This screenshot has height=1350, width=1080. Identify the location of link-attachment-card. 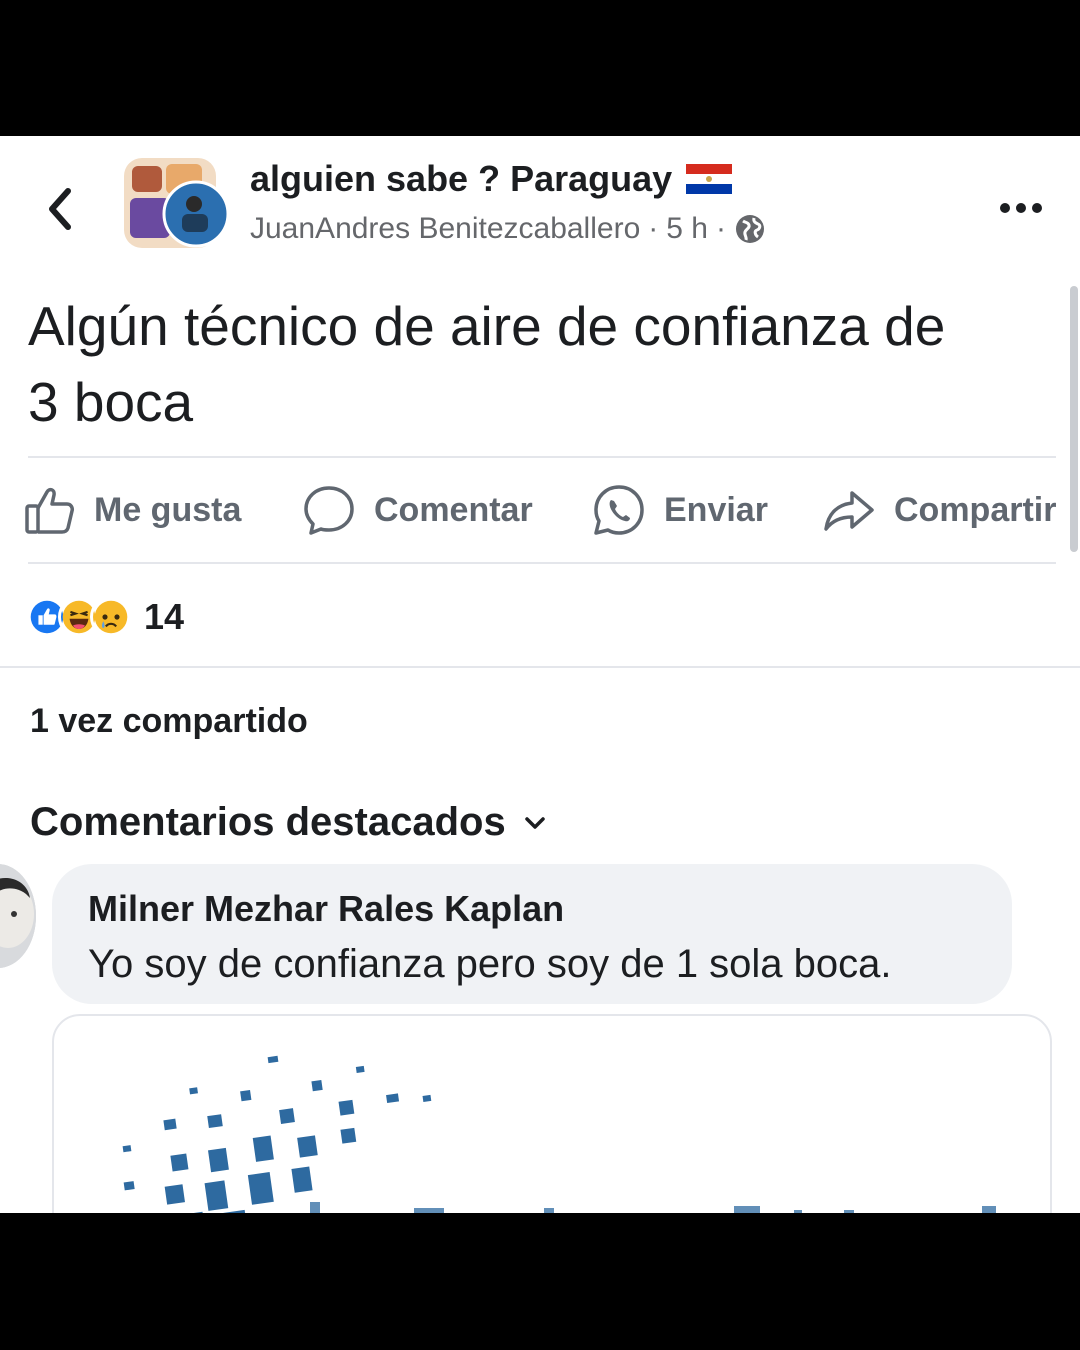
(552, 1113).